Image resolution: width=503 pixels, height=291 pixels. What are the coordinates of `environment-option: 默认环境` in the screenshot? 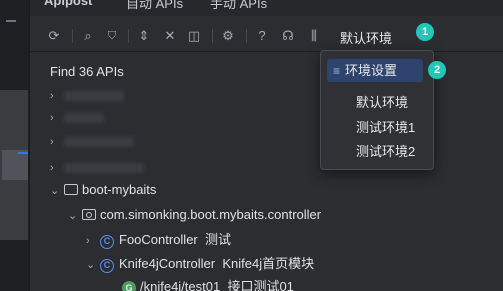 It's located at (382, 103).